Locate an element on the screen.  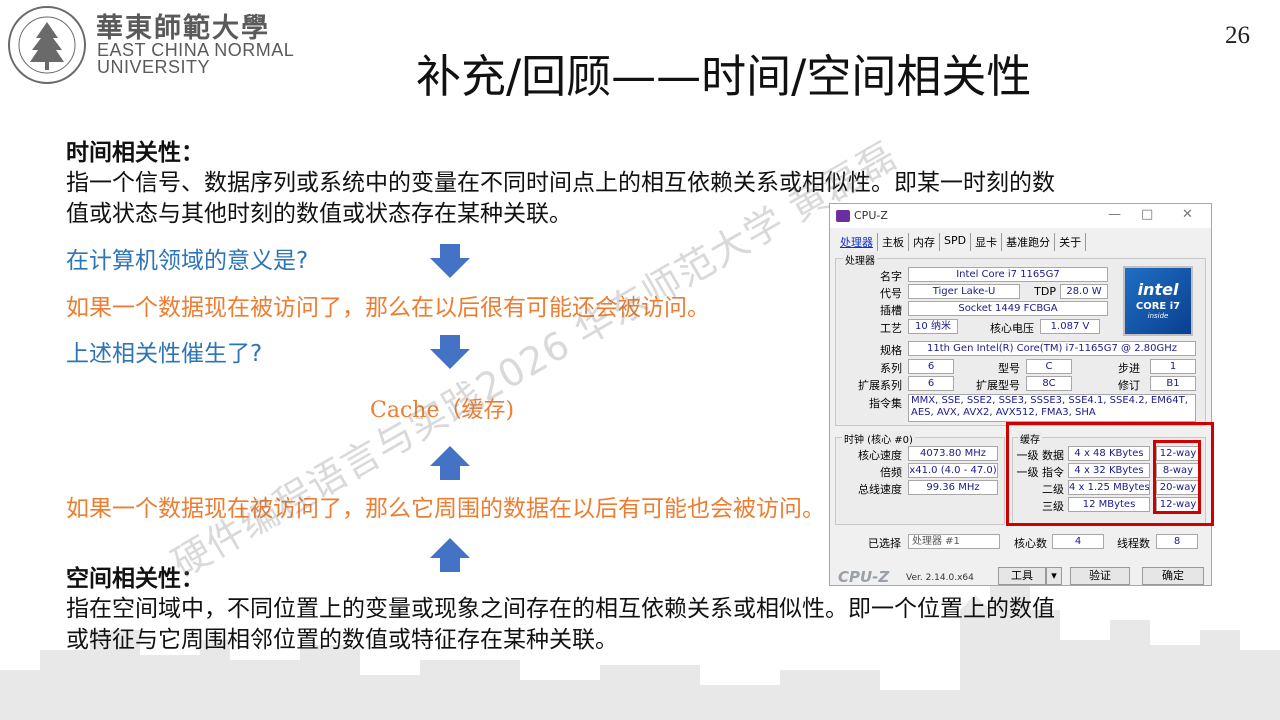
temporal-heading: 时间相关性： is located at coordinates (135, 153).